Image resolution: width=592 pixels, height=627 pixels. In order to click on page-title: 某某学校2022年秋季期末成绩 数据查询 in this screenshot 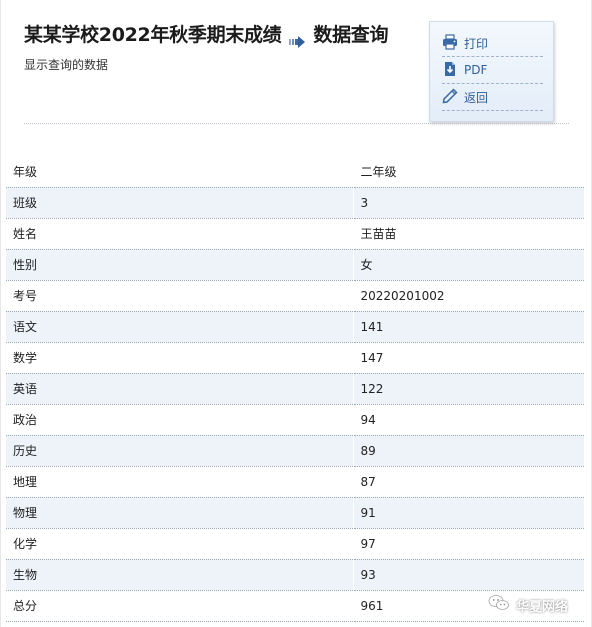, I will do `click(206, 35)`.